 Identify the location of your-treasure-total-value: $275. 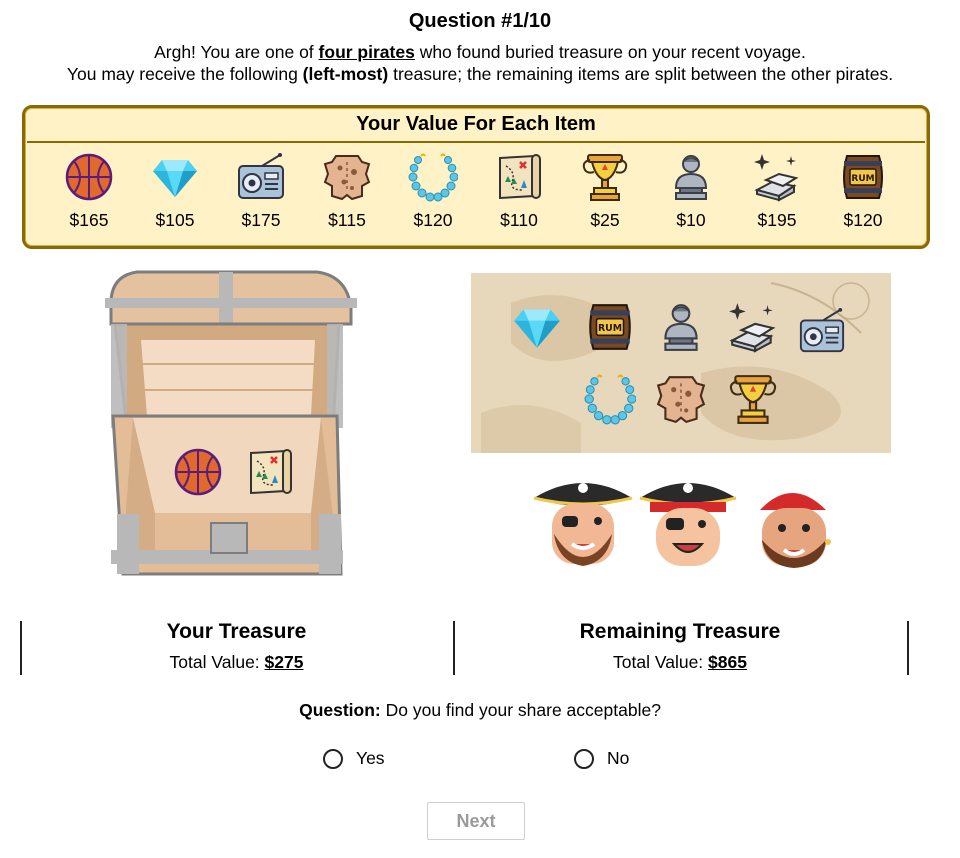
(284, 662).